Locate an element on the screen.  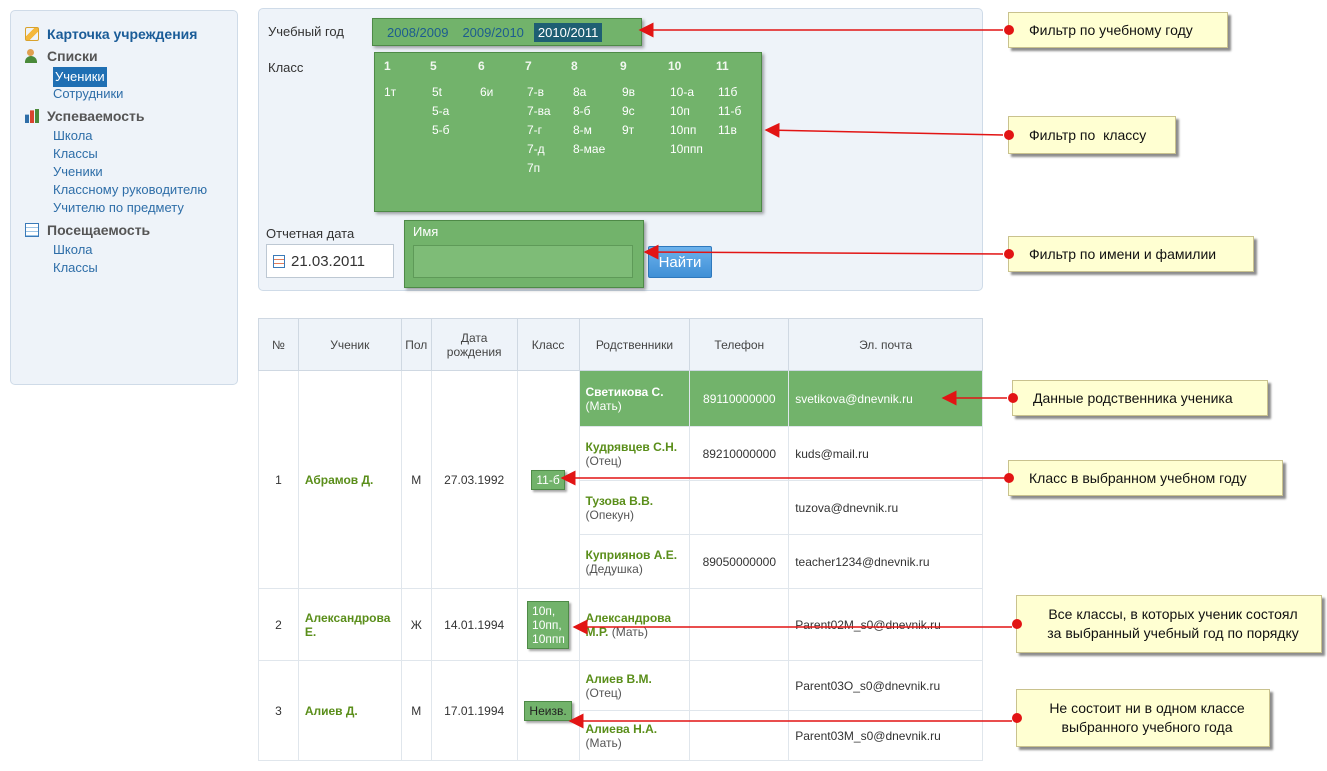
student-link: Александрова Е. is located at coordinates (351, 625).